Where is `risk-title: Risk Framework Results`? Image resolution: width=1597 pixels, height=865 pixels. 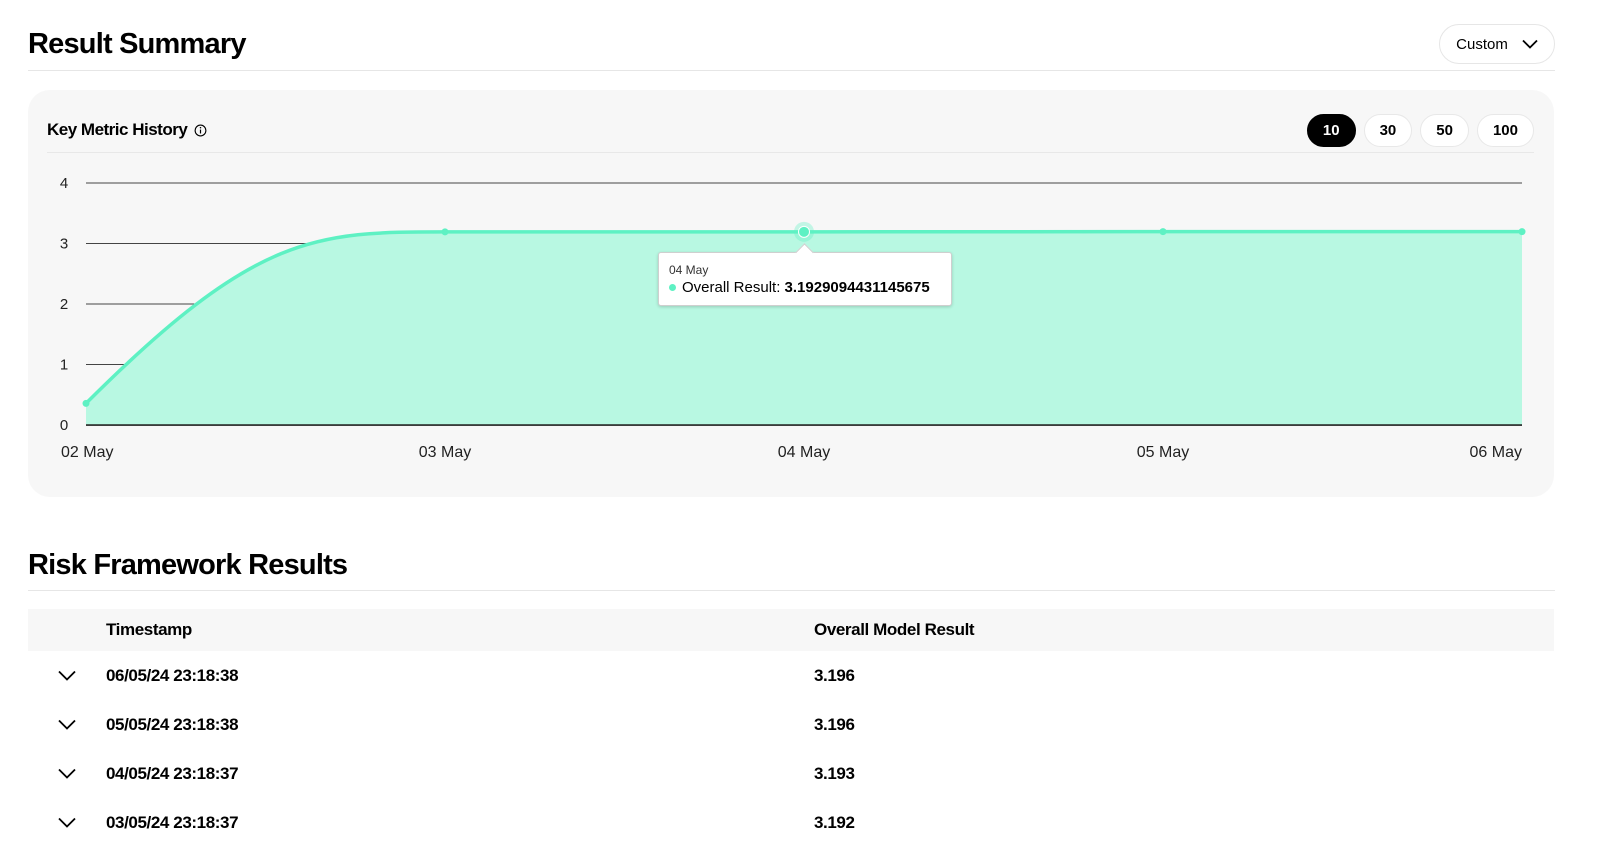 risk-title: Risk Framework Results is located at coordinates (188, 564).